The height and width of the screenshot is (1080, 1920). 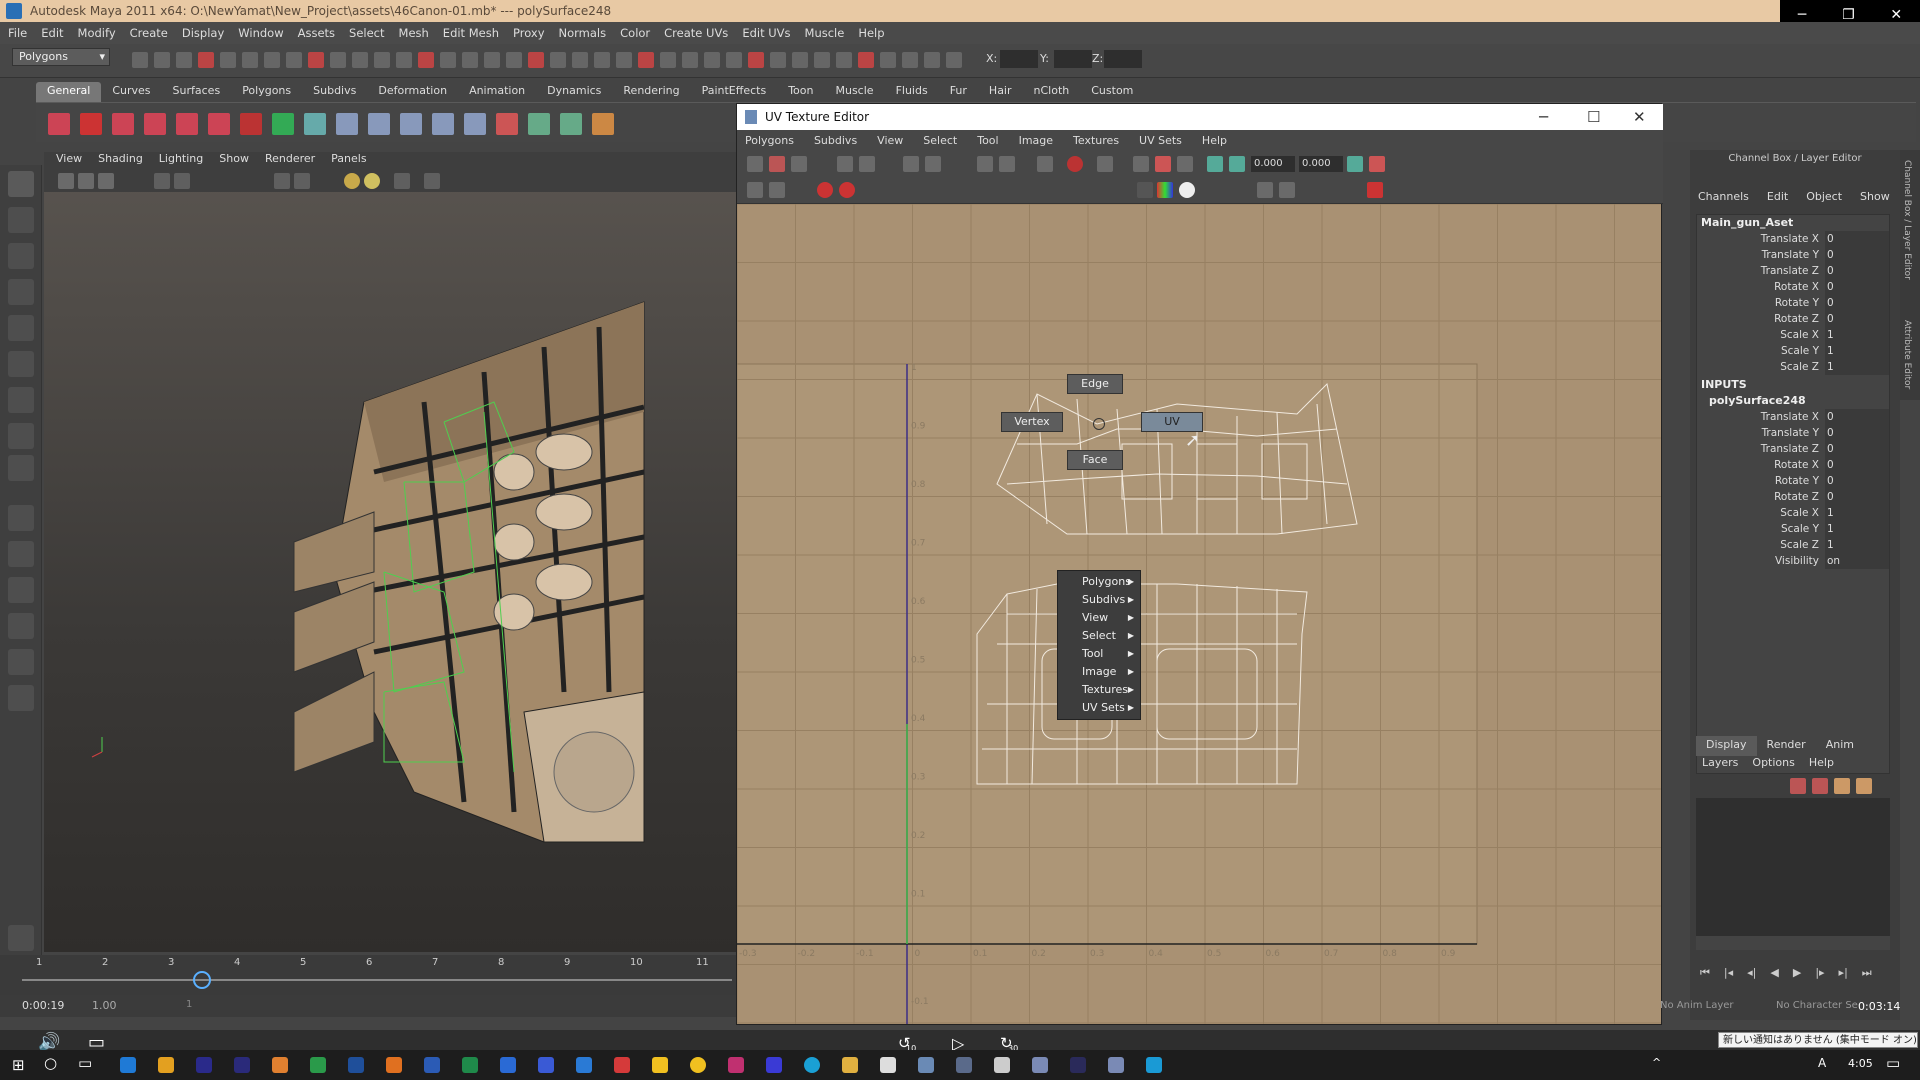 I want to click on rotate-cw-icon, so click(x=933, y=164).